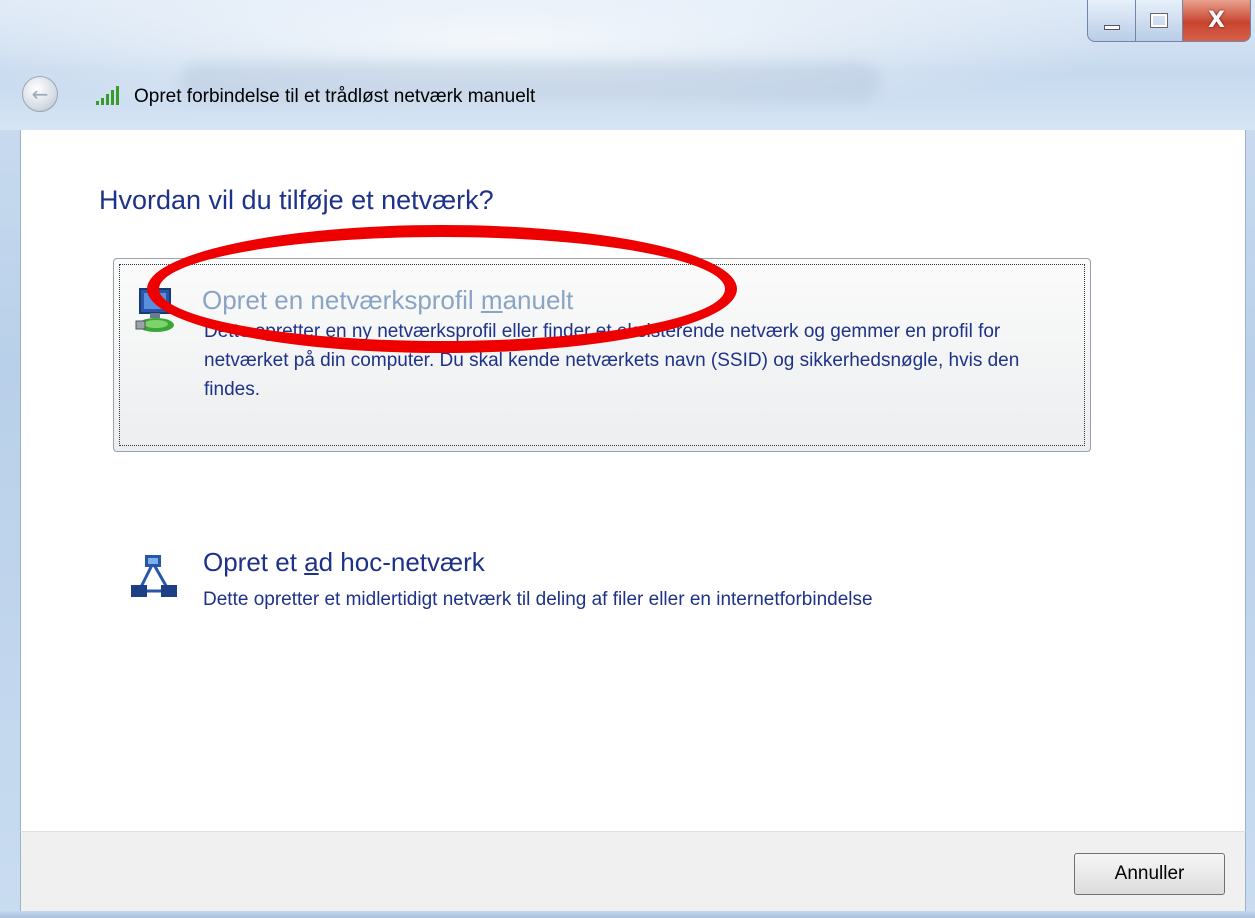 Image resolution: width=1255 pixels, height=918 pixels. Describe the element at coordinates (633, 871) in the screenshot. I see `dialog-footer: Annuller` at that location.